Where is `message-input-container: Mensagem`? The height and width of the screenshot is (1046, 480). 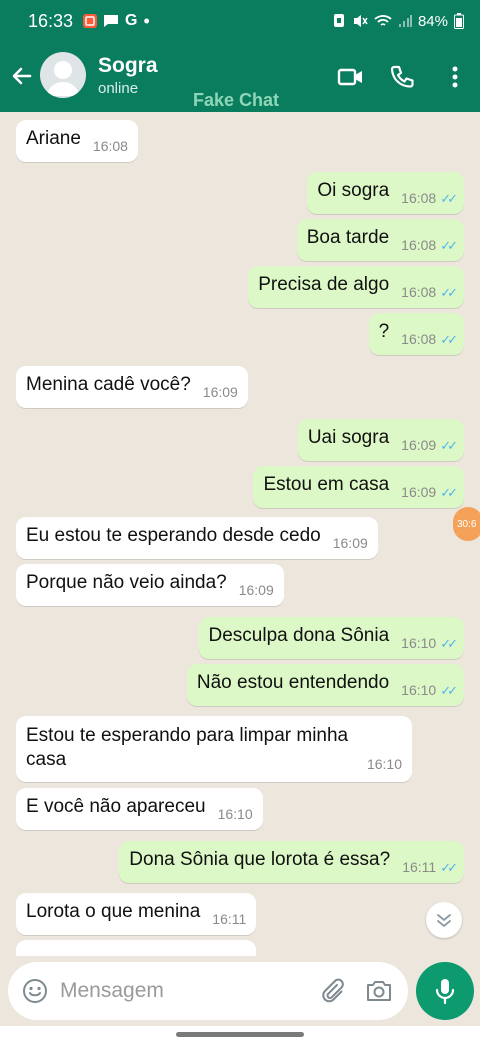
message-input-container: Mensagem is located at coordinates (208, 991).